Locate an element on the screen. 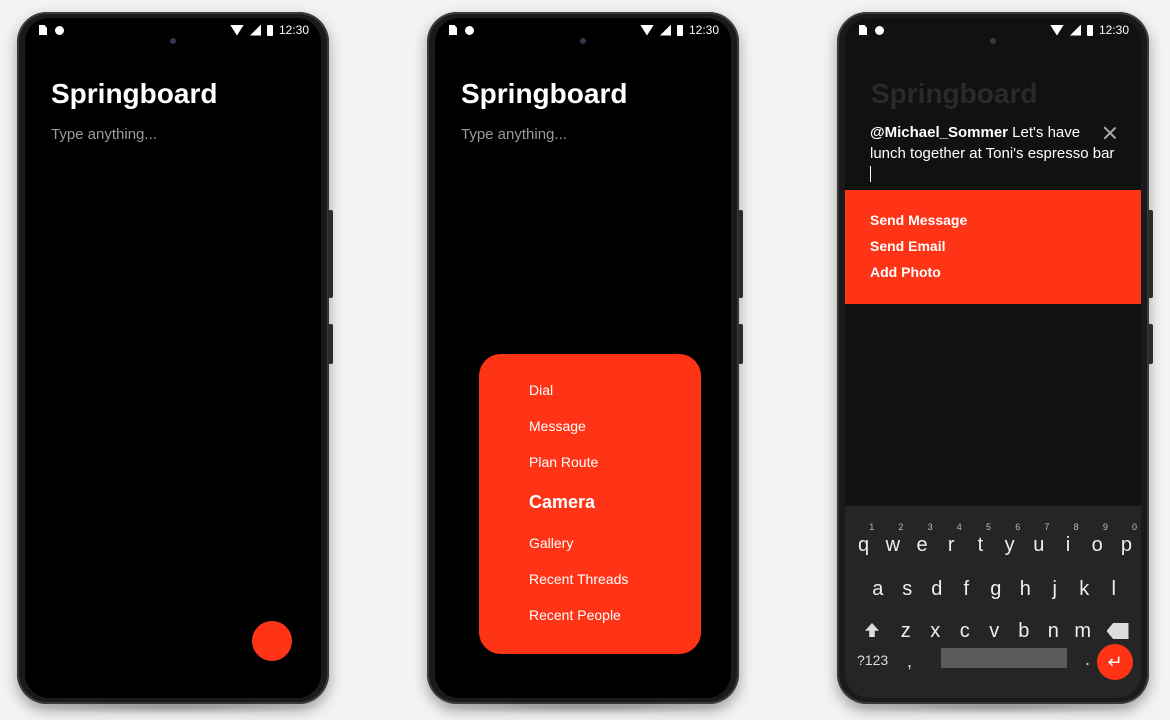 The image size is (1170, 720). key-e: 3e is located at coordinates (921, 539).